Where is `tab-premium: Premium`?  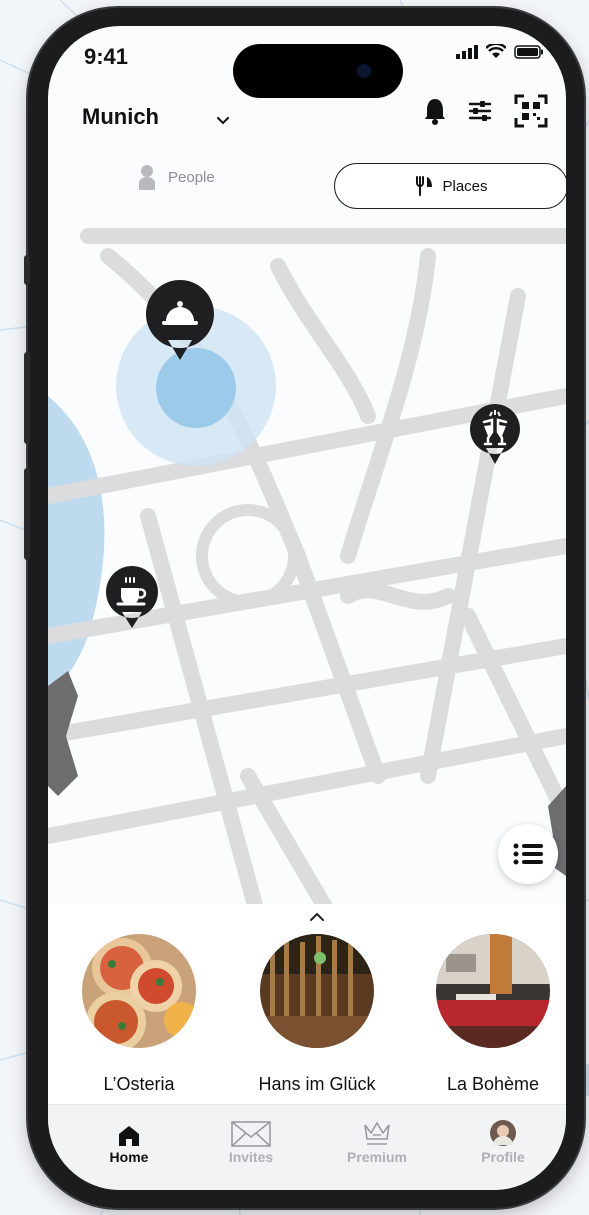 tab-premium: Premium is located at coordinates (377, 1140).